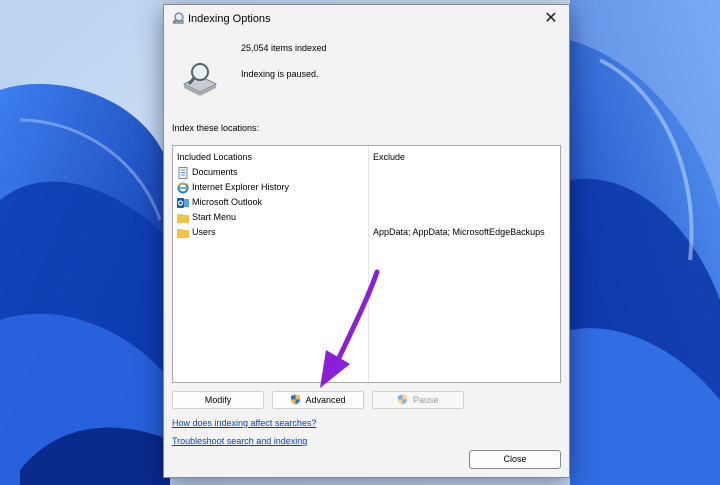 The height and width of the screenshot is (485, 720). Describe the element at coordinates (227, 202) in the screenshot. I see `list-item-label: Microsoft Outlook` at that location.